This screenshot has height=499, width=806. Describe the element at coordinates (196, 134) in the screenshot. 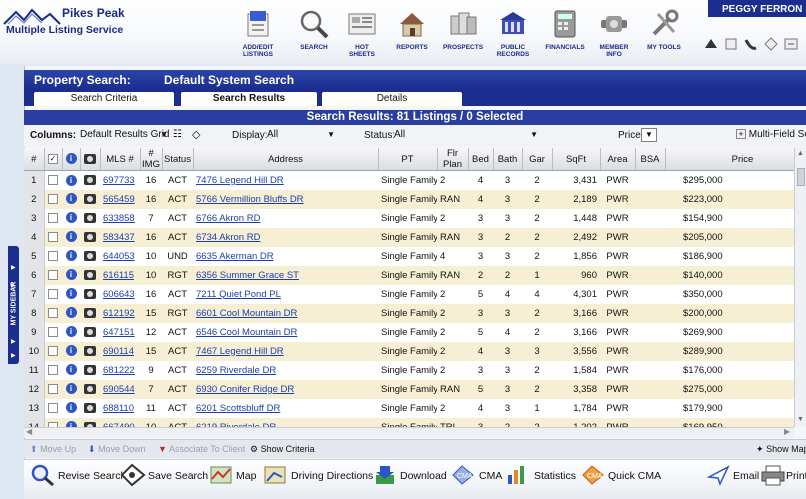

I see `tag-icon: ◇` at that location.